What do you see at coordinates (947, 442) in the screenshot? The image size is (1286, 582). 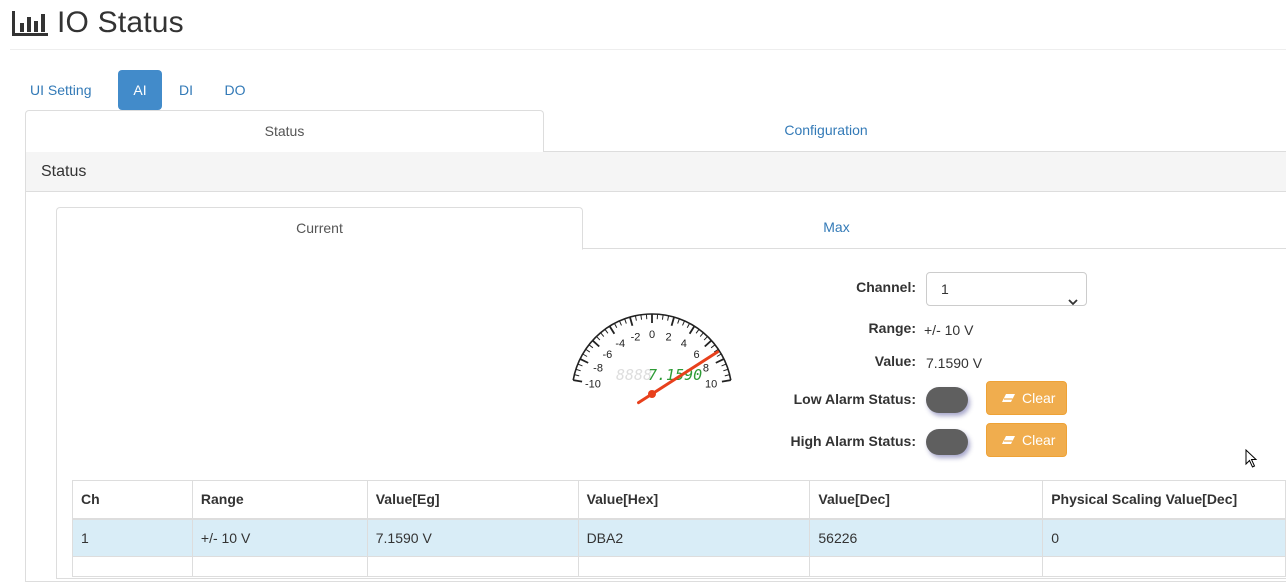 I see `high-alarm-toggle` at bounding box center [947, 442].